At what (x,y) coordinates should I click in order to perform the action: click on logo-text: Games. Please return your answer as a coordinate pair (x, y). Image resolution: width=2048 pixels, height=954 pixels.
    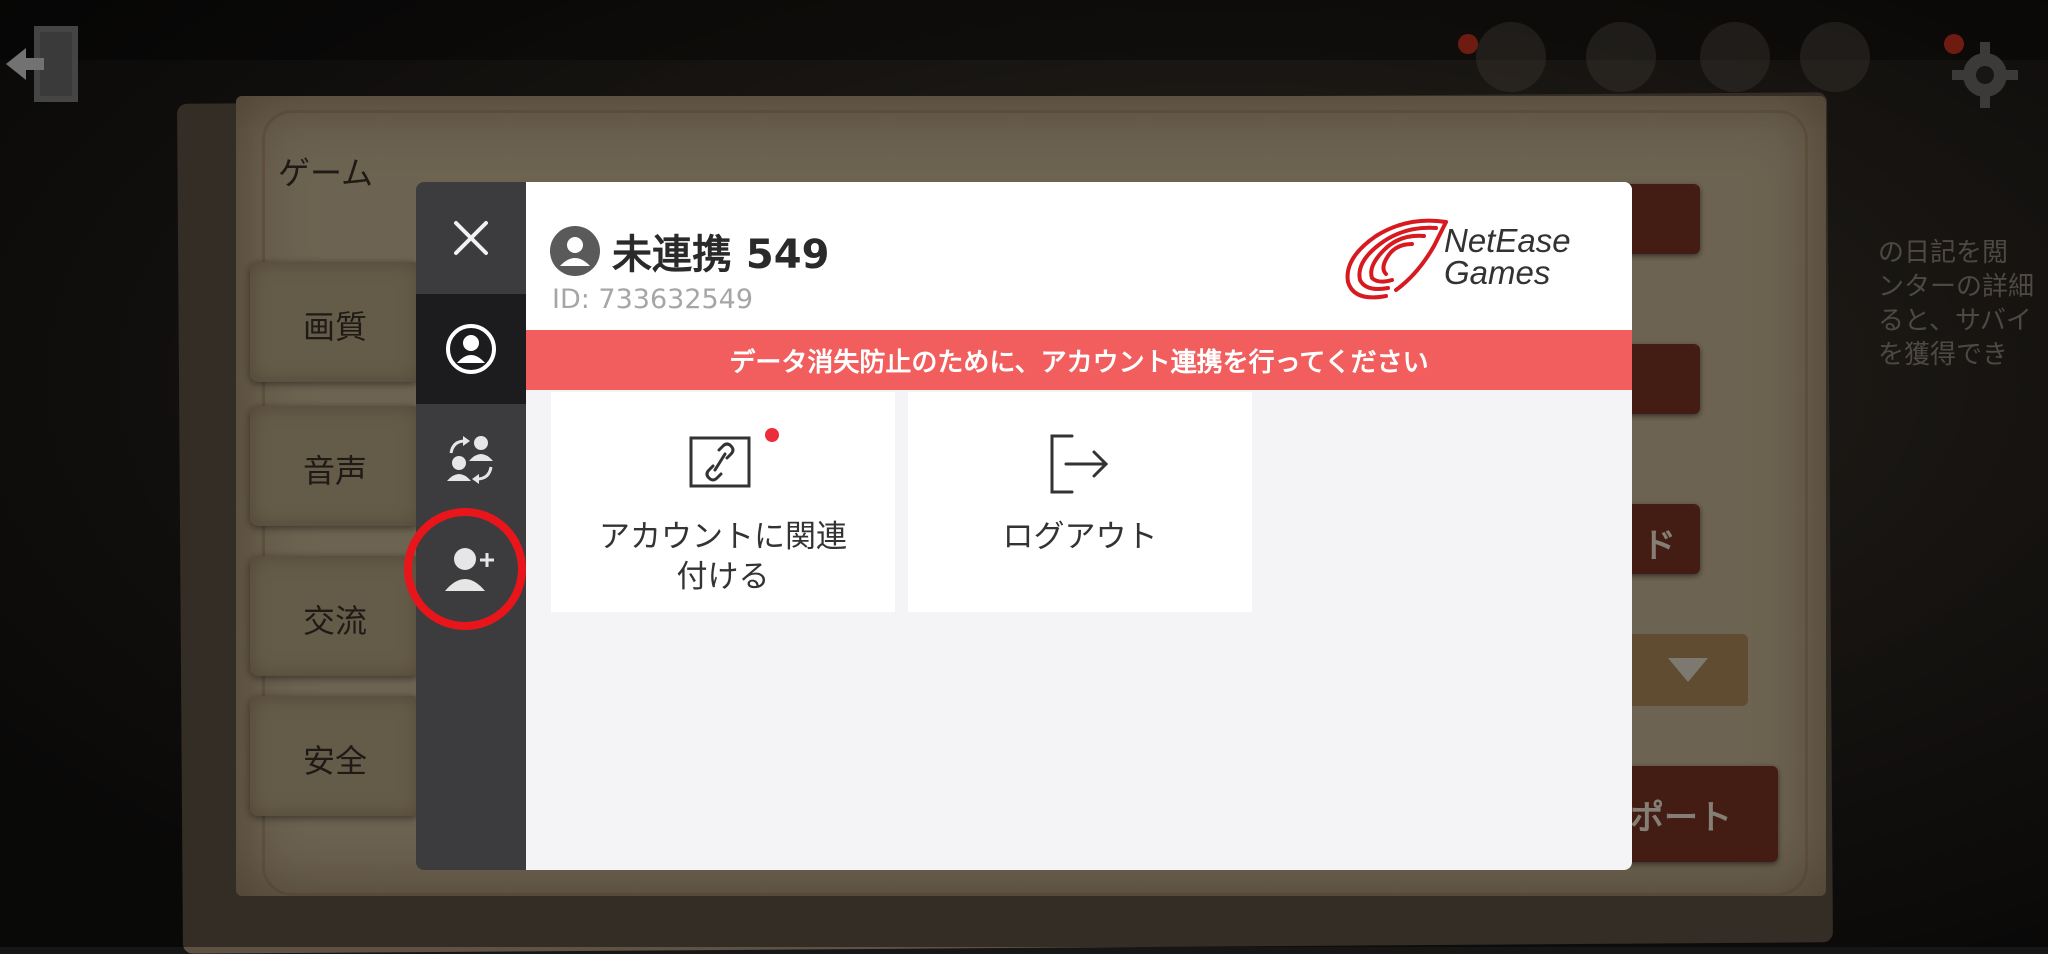
    Looking at the image, I should click on (1497, 272).